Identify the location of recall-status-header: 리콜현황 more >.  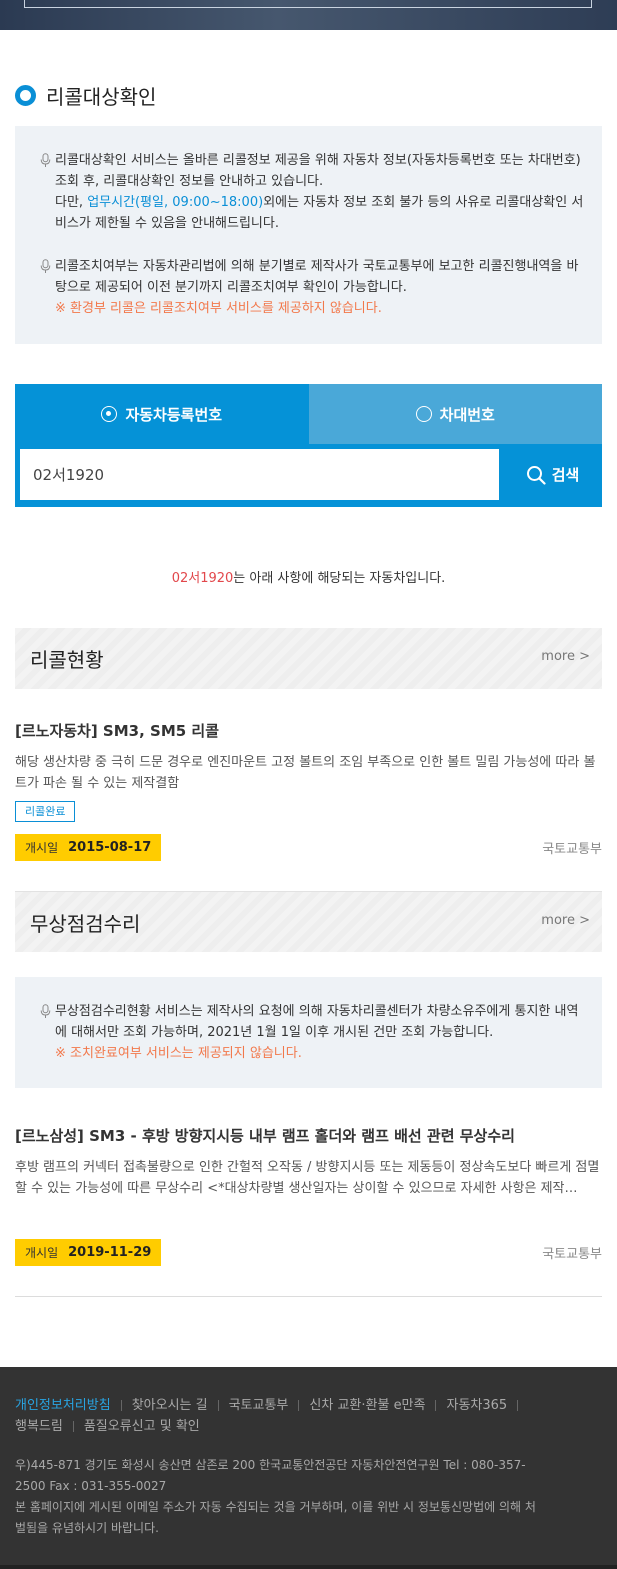
(308, 658).